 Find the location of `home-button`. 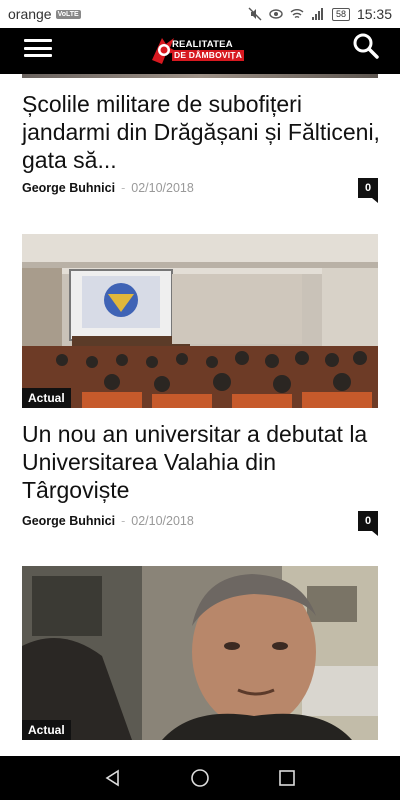

home-button is located at coordinates (200, 778).